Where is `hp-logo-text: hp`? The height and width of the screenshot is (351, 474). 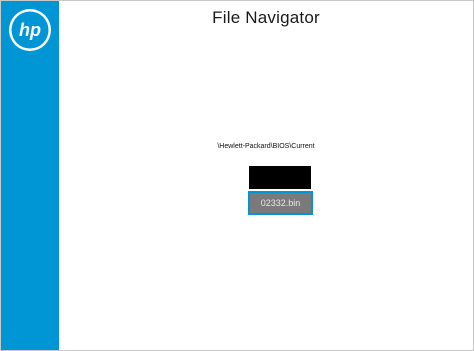
hp-logo-text: hp is located at coordinates (30, 30).